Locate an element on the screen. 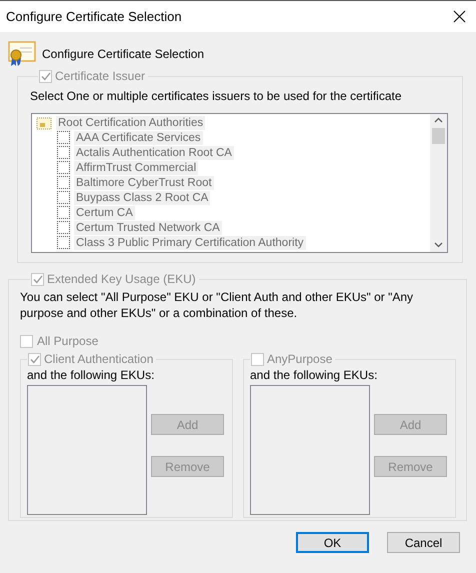  checkbox-label: Extended Key Usage (EKU) is located at coordinates (121, 279).